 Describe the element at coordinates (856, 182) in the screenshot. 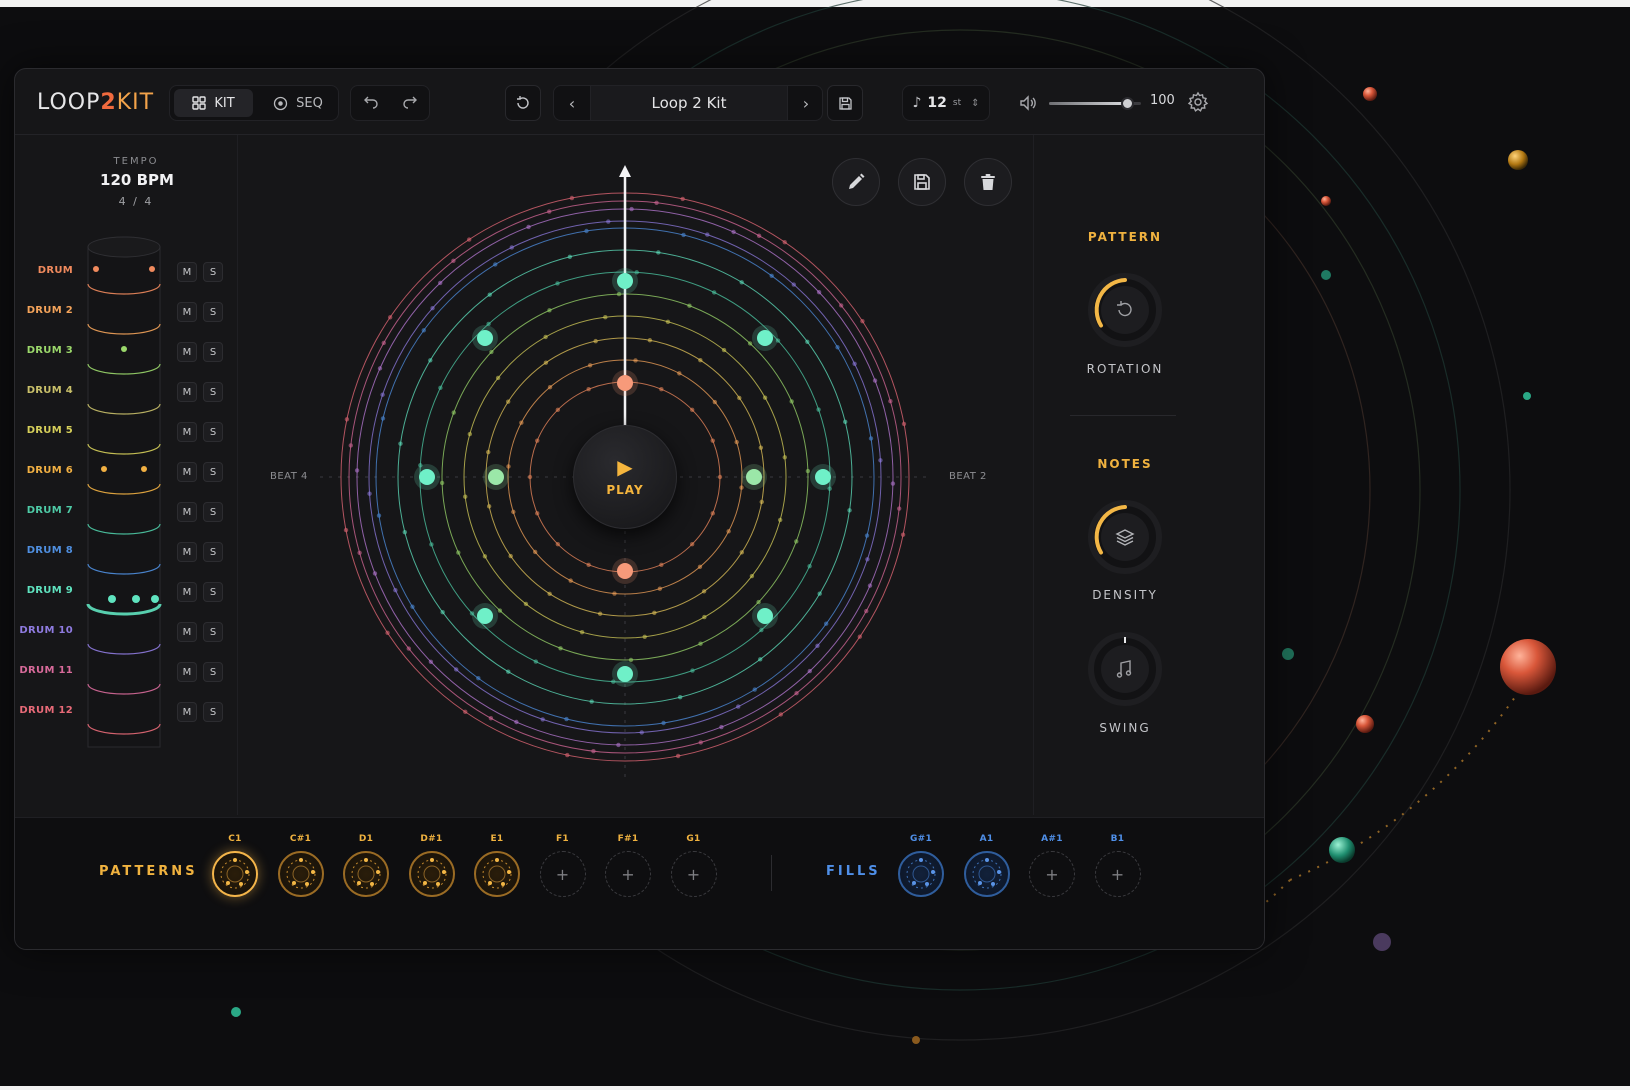

I see `edit-button` at that location.